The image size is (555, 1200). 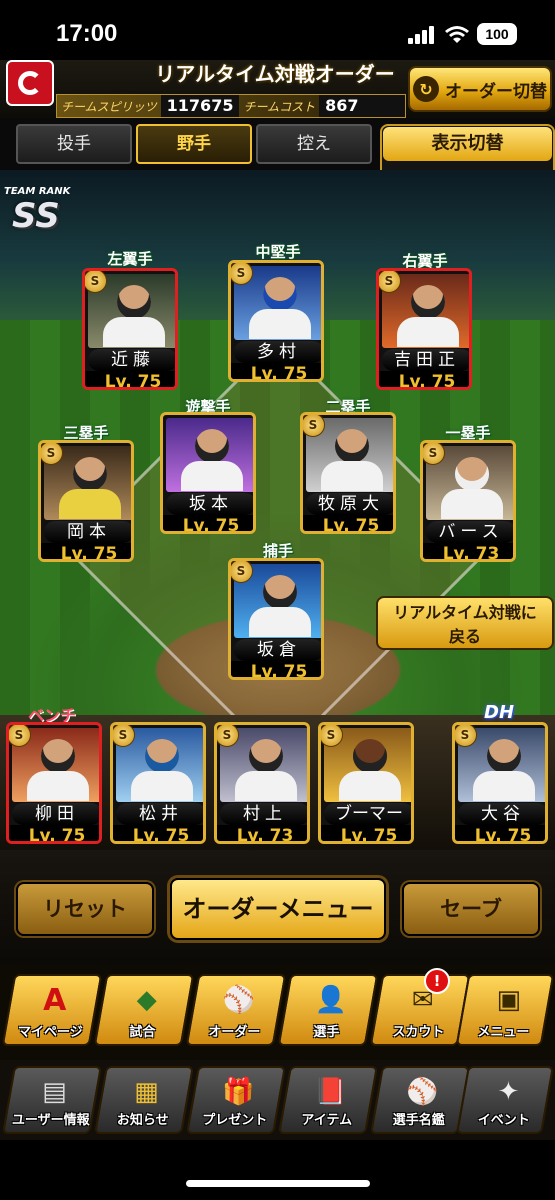 What do you see at coordinates (54, 1092) in the screenshot?
I see `user-card-icon: ▤` at bounding box center [54, 1092].